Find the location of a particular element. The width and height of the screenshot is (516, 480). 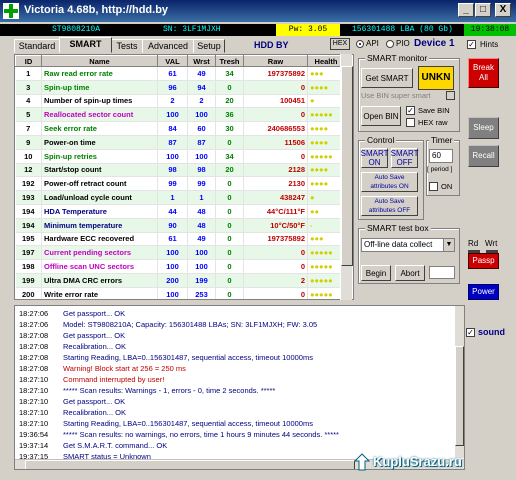

timer-on-checkbox is located at coordinates (433, 186).